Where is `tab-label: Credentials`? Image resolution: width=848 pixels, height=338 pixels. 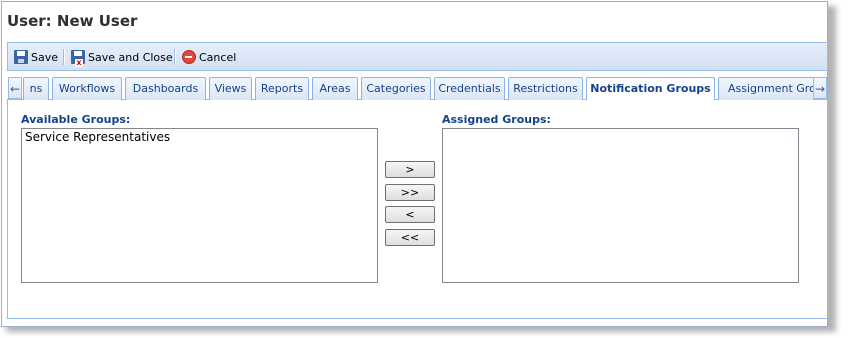
tab-label: Credentials is located at coordinates (469, 88).